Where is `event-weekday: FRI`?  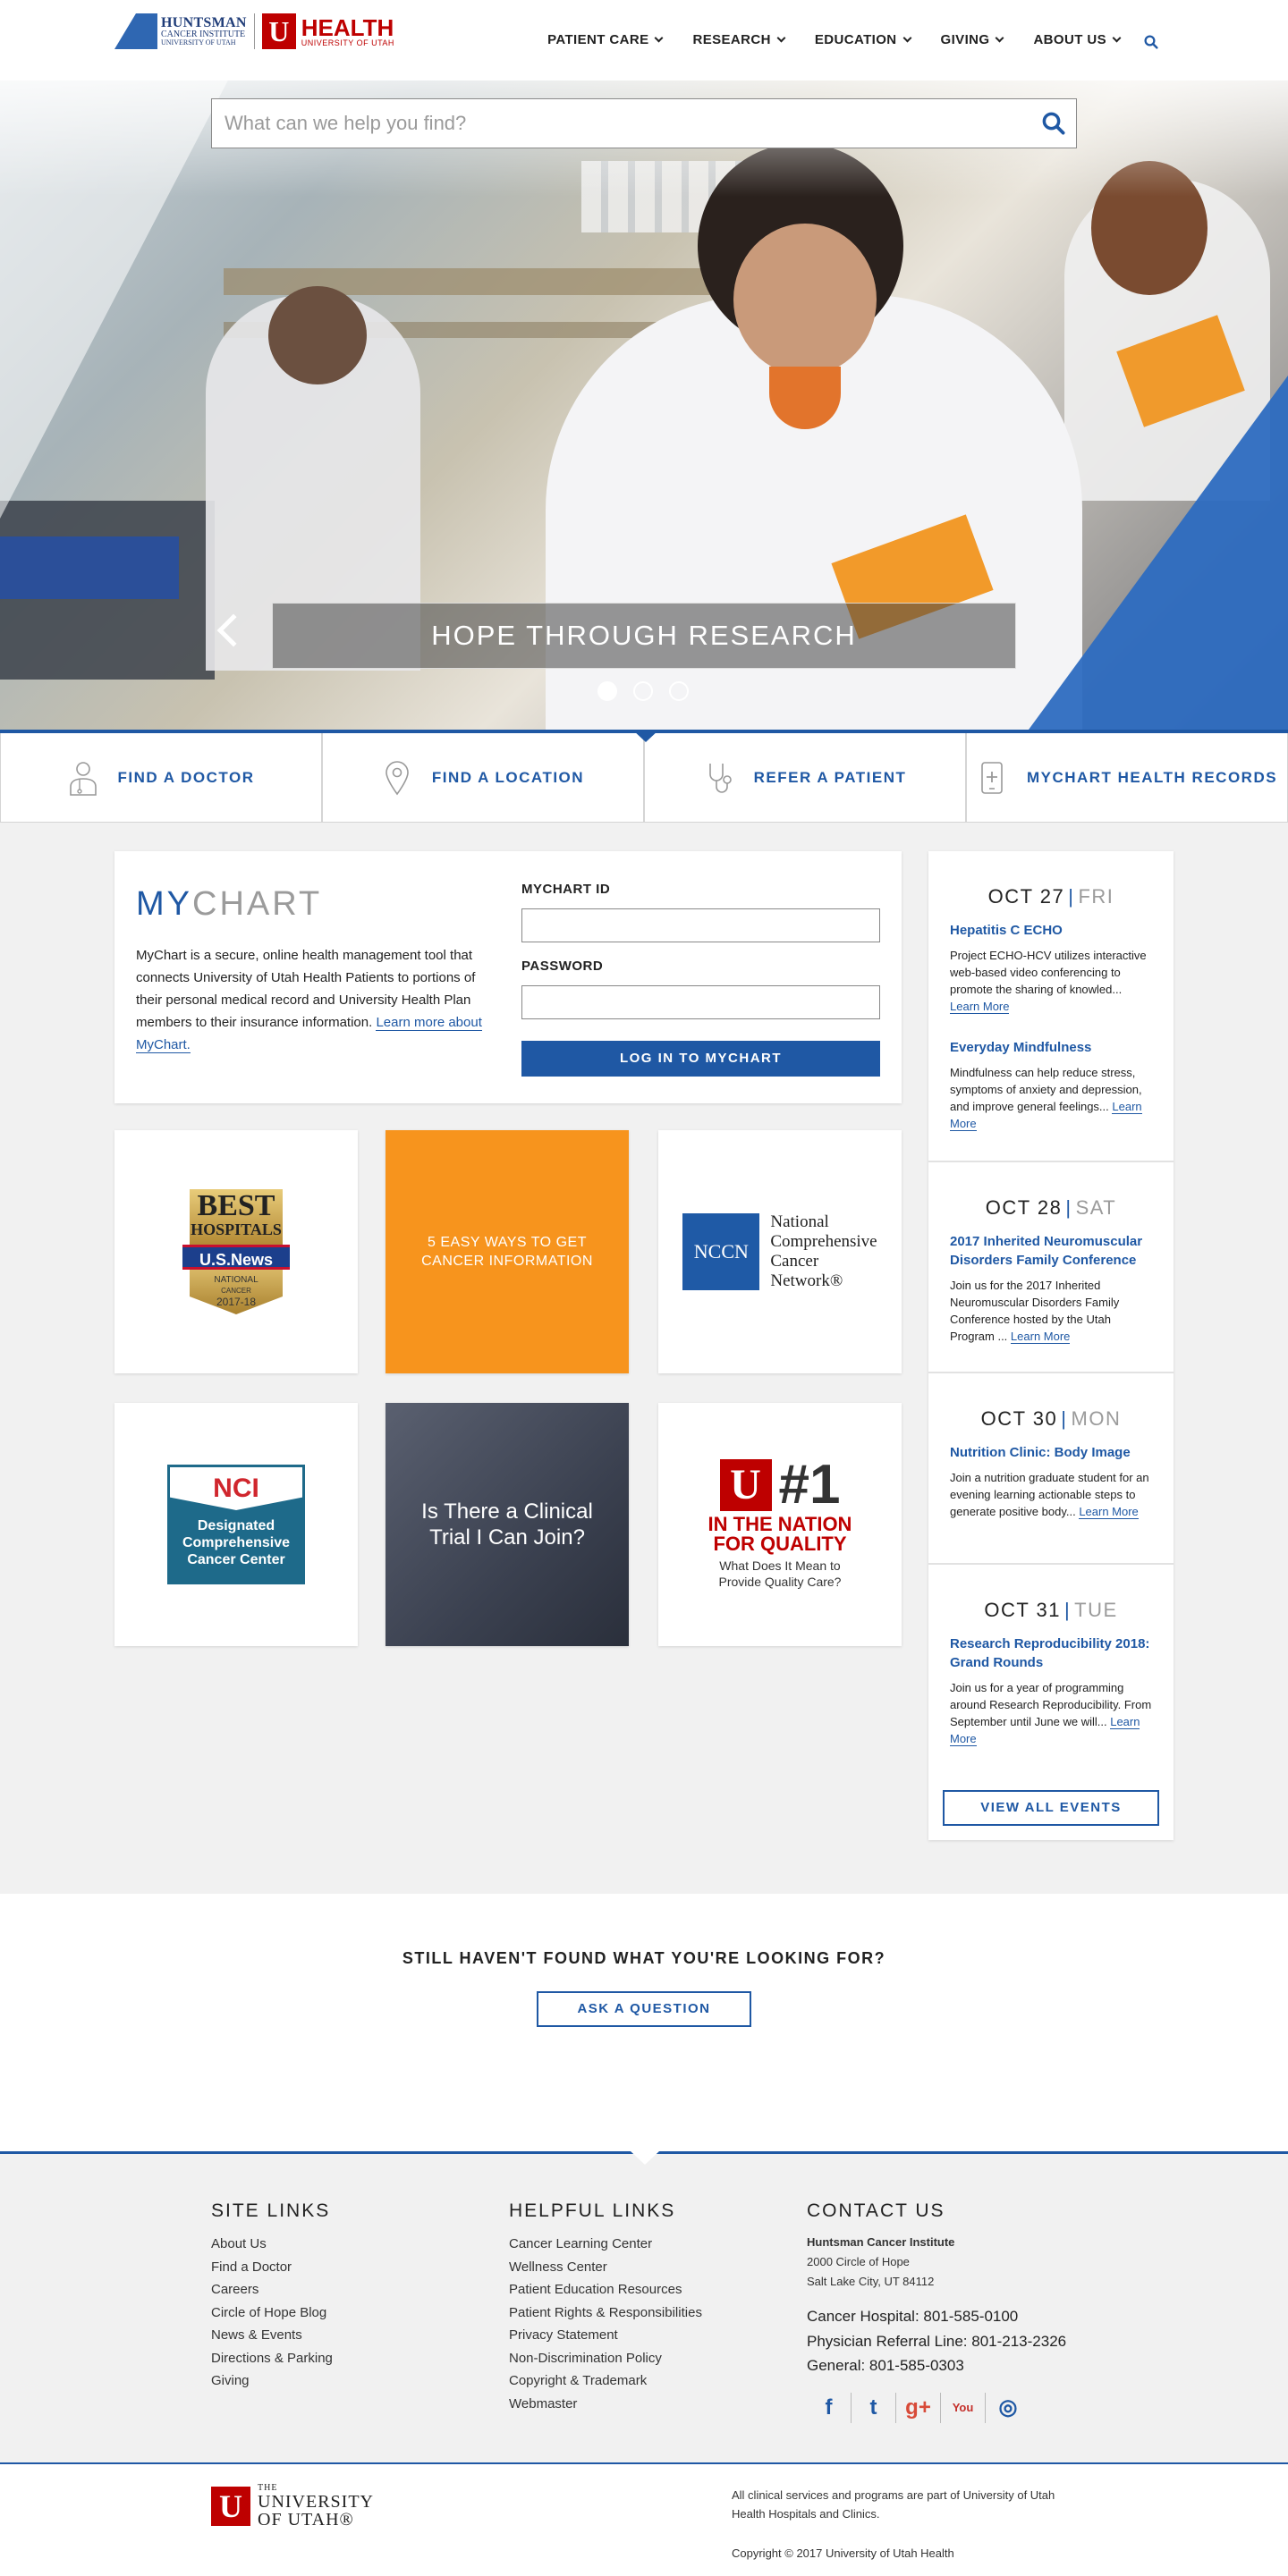 event-weekday: FRI is located at coordinates (1096, 896).